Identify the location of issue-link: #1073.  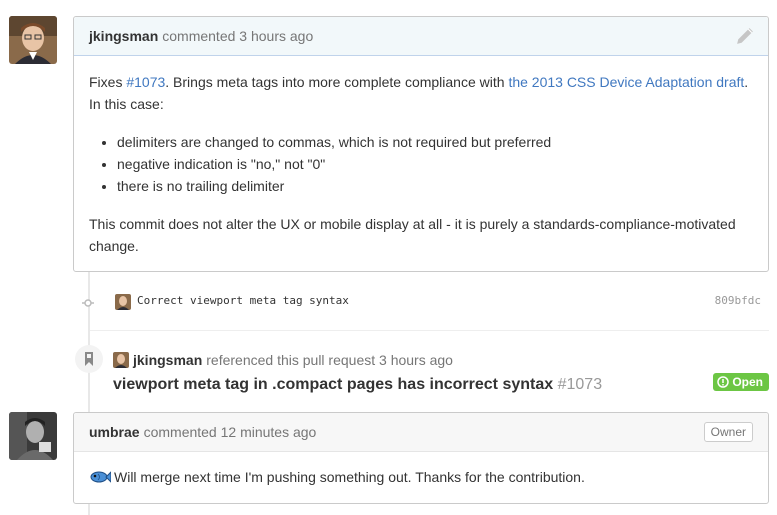
(145, 82).